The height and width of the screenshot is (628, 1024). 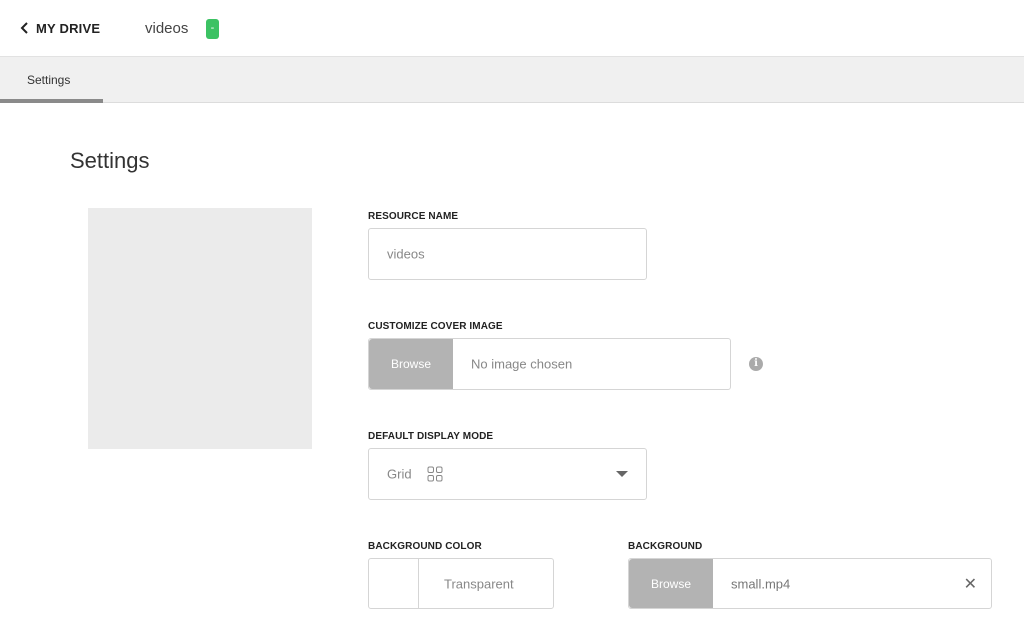 What do you see at coordinates (761, 583) in the screenshot?
I see `background-filename: small.mp4` at bounding box center [761, 583].